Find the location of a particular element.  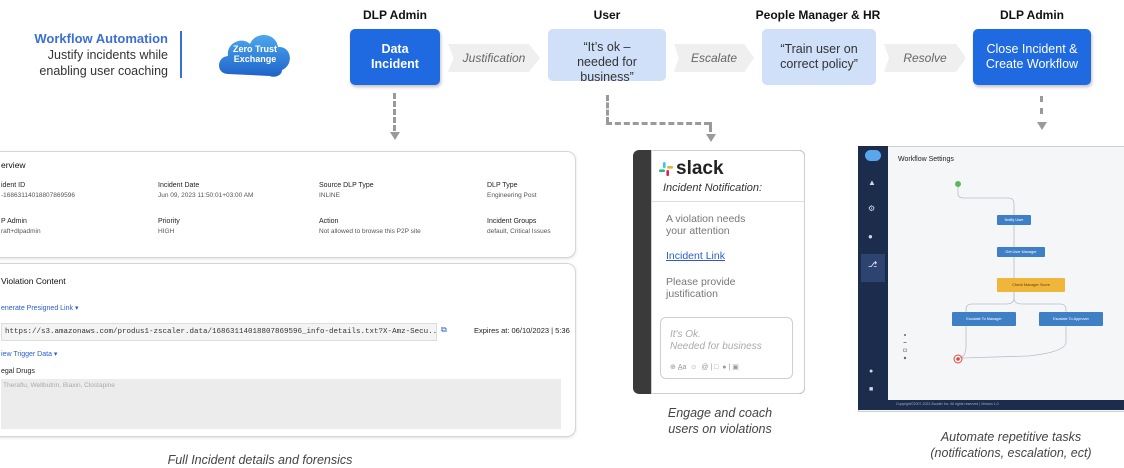

field-source-dlp-type: Source DLP Type INLINE is located at coordinates (346, 190).